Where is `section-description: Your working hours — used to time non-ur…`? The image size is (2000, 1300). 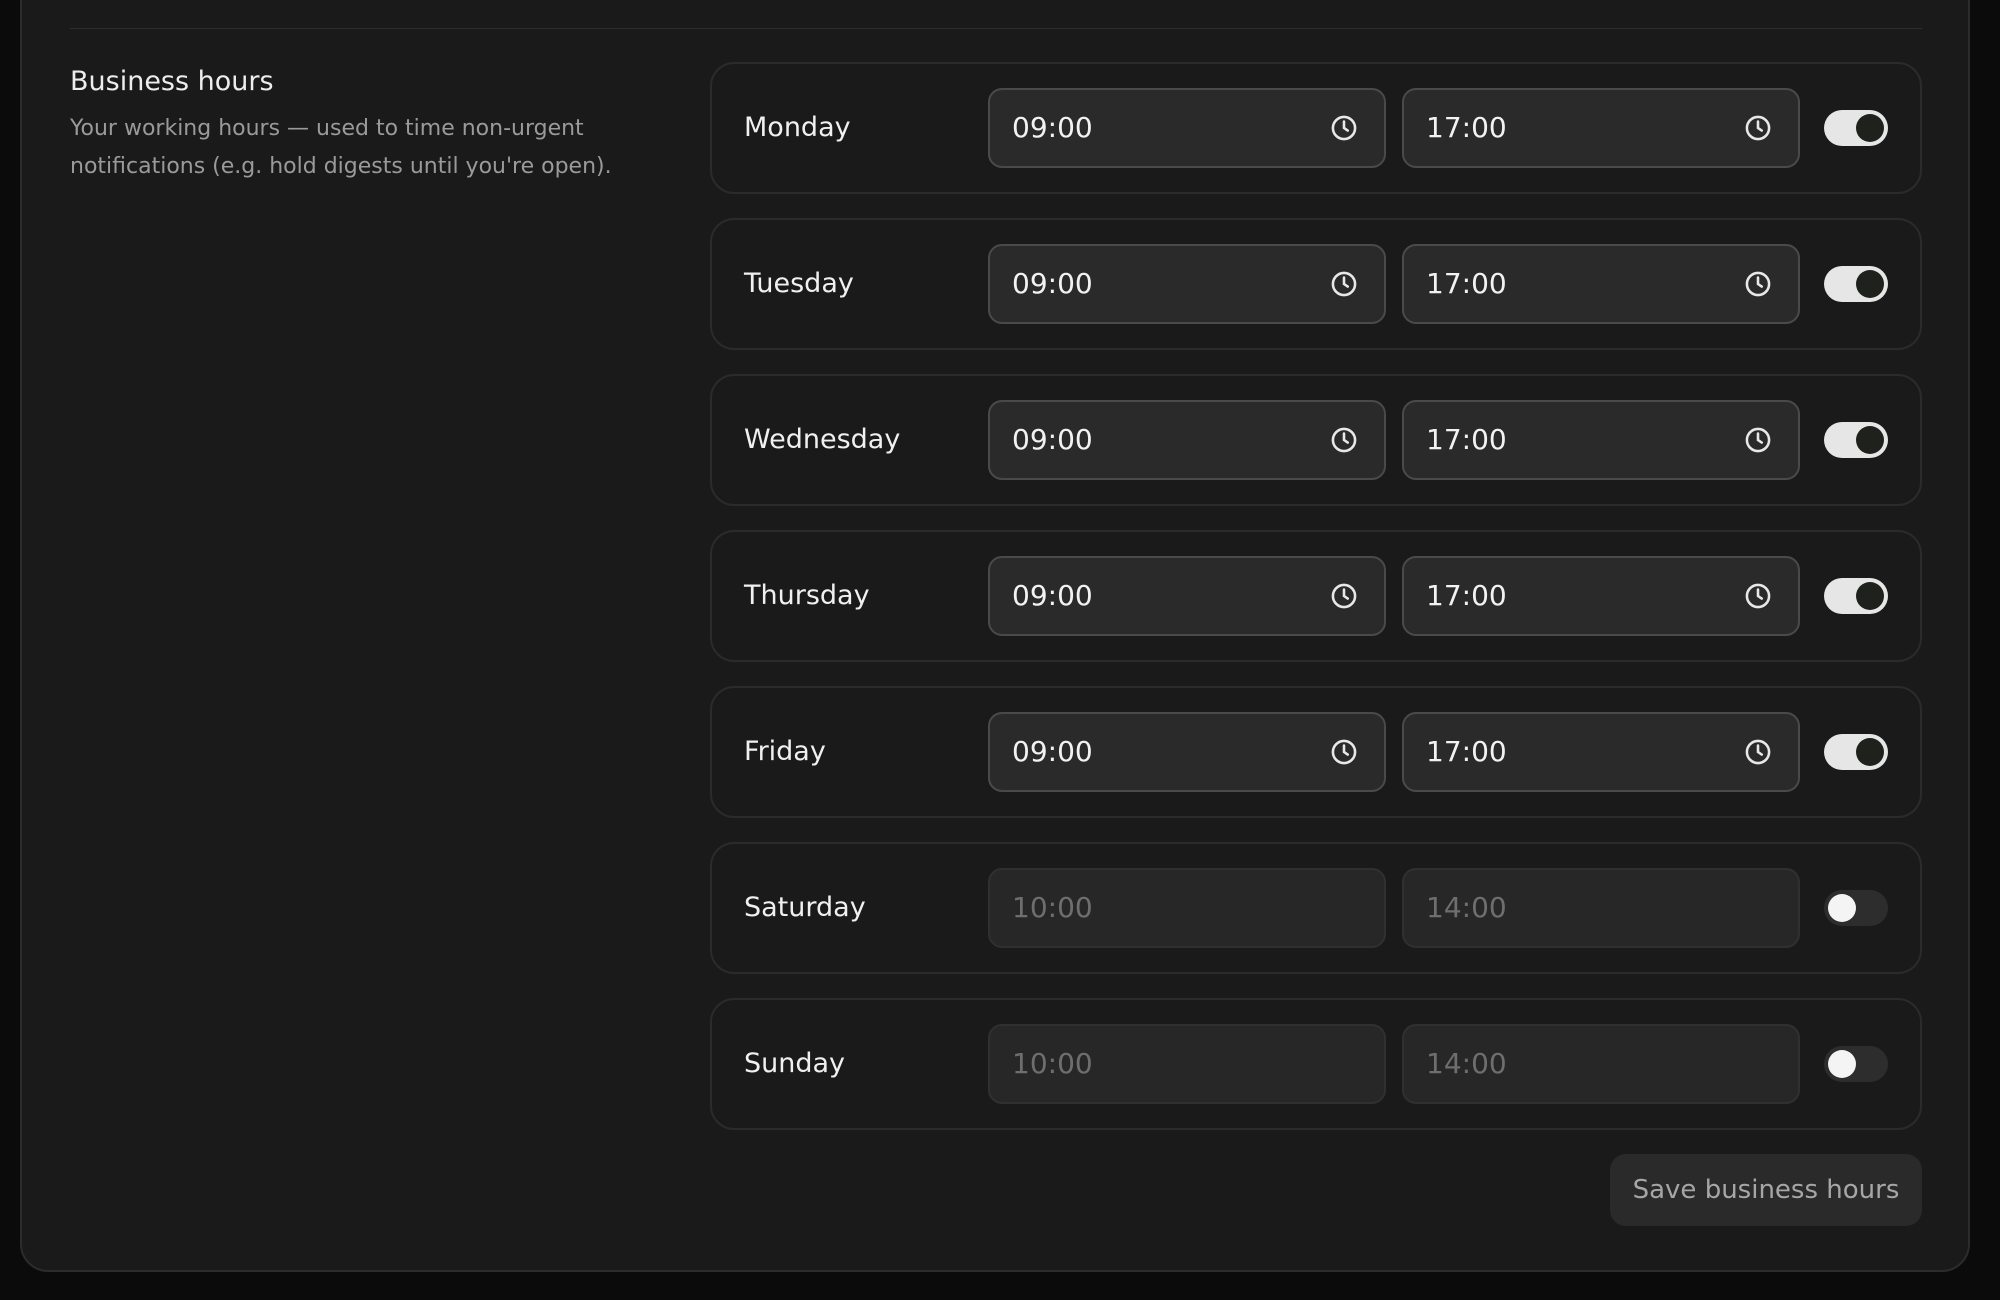
section-description: Your working hours — used to time non-ur… is located at coordinates (341, 147).